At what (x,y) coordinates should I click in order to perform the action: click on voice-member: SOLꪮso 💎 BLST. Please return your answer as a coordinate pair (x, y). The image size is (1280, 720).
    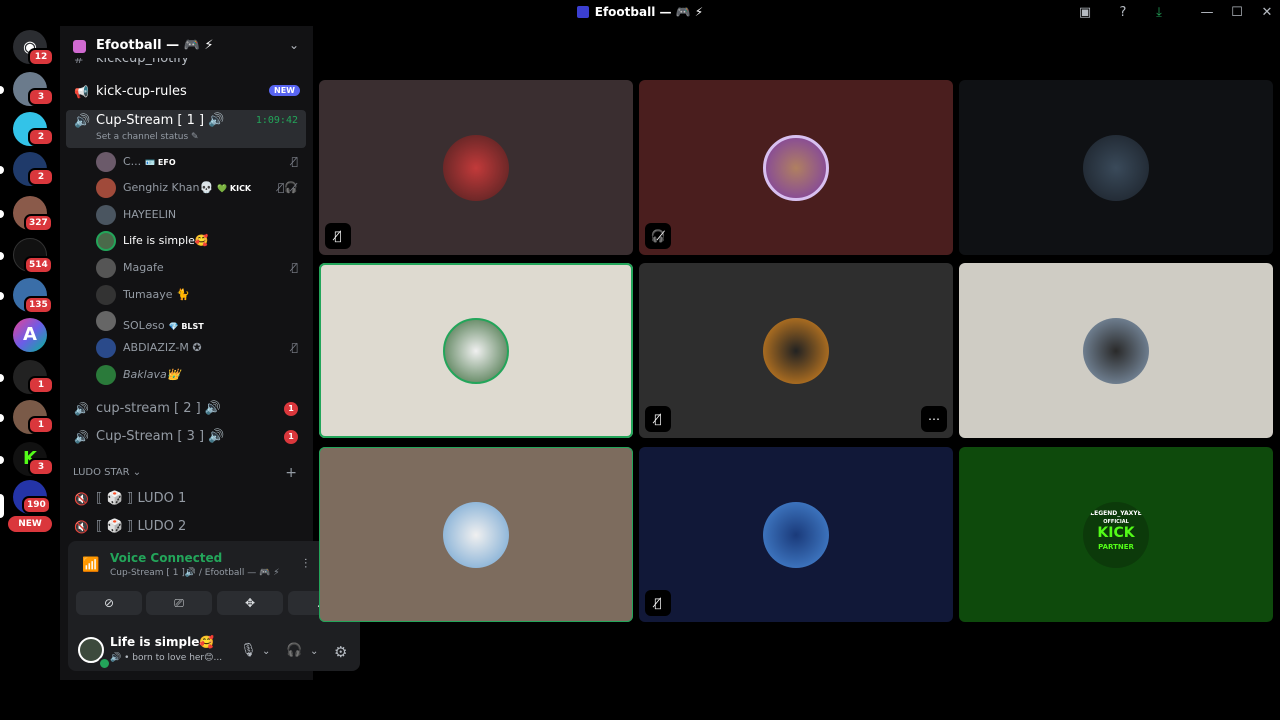
    Looking at the image, I should click on (199, 321).